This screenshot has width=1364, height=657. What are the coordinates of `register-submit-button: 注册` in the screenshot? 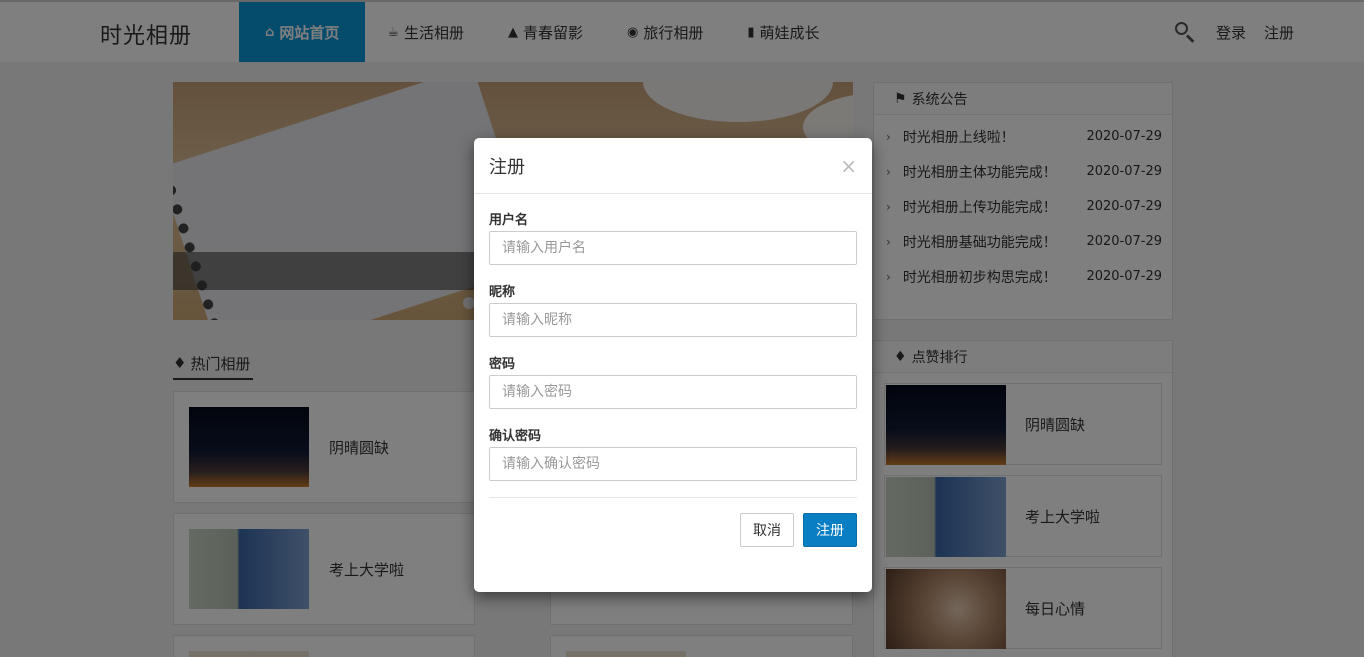 It's located at (830, 530).